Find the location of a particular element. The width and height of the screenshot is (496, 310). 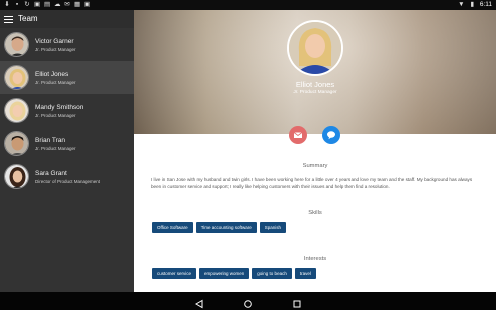

contact-role: Director of Product Management is located at coordinates (68, 181).